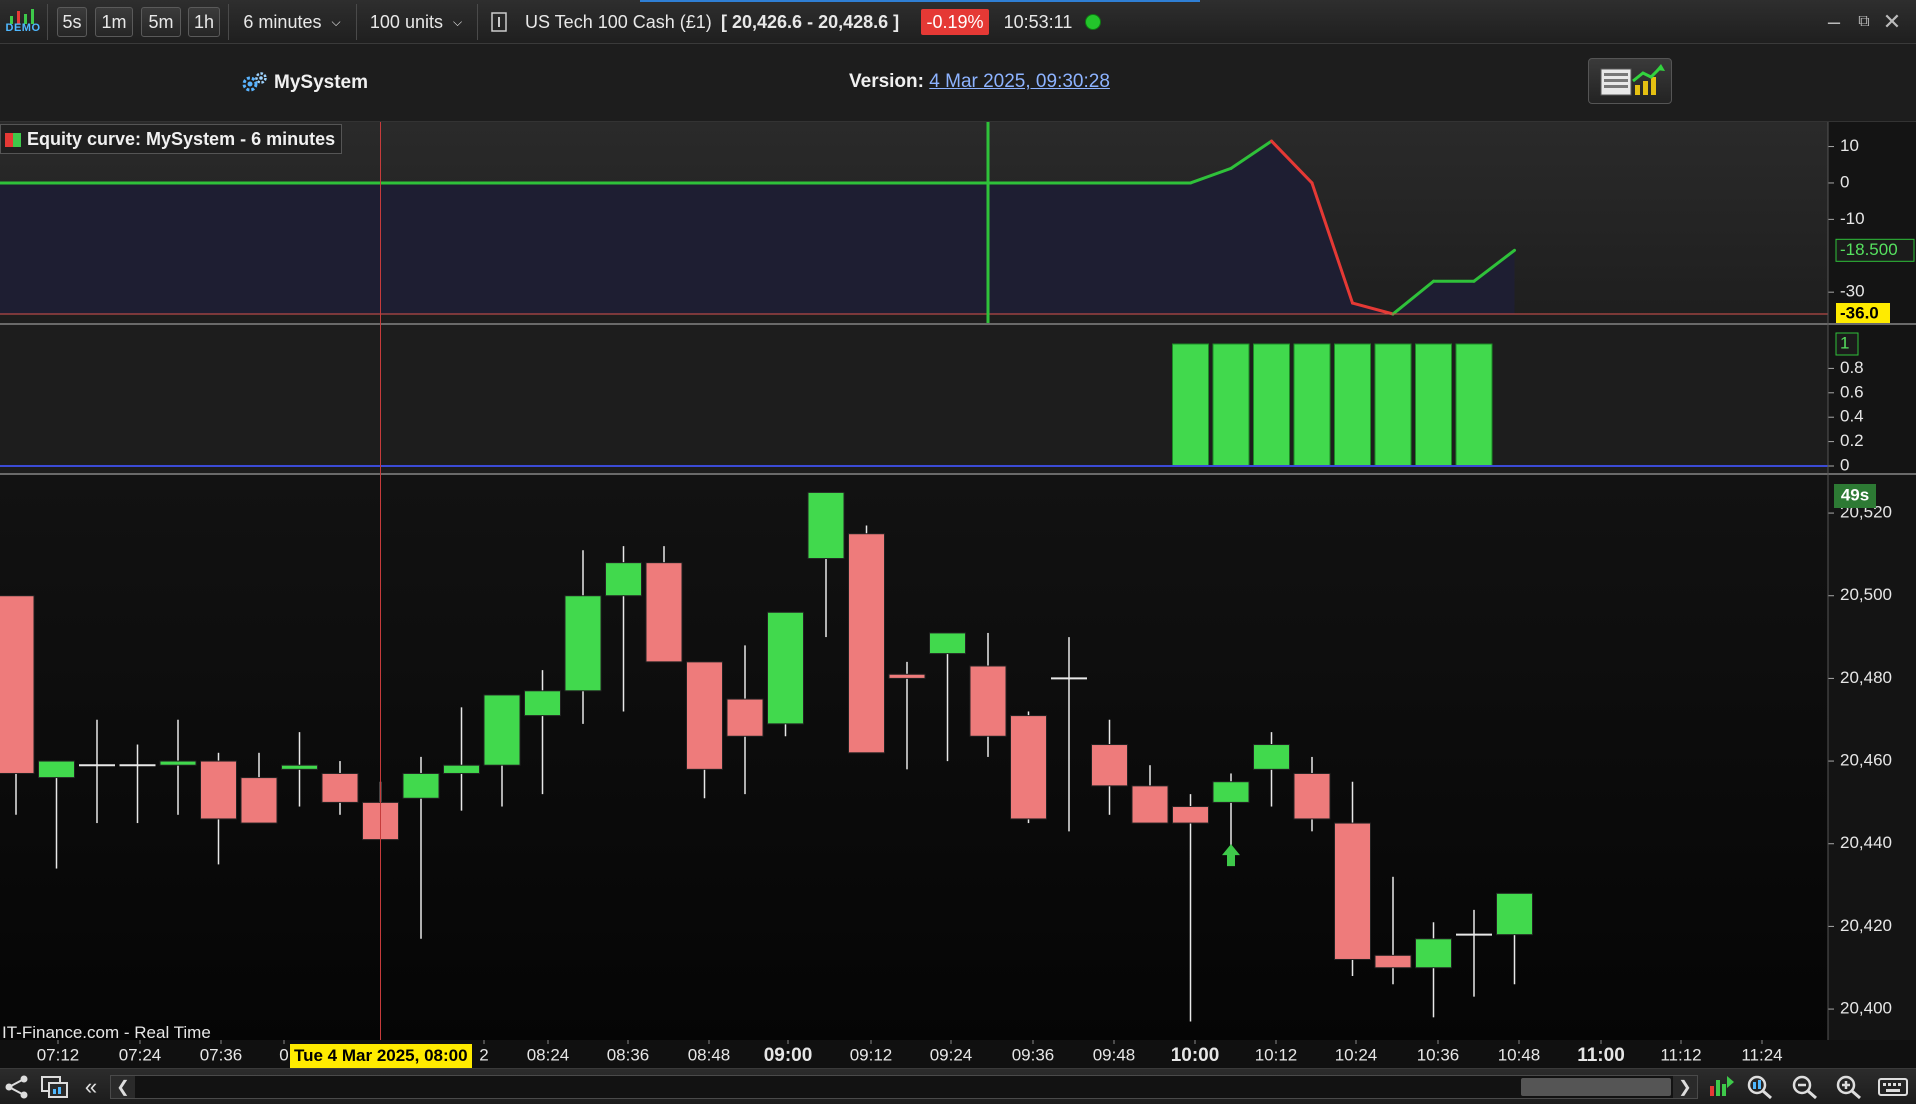  What do you see at coordinates (1834, 21) in the screenshot?
I see `minimize-icon: –` at bounding box center [1834, 21].